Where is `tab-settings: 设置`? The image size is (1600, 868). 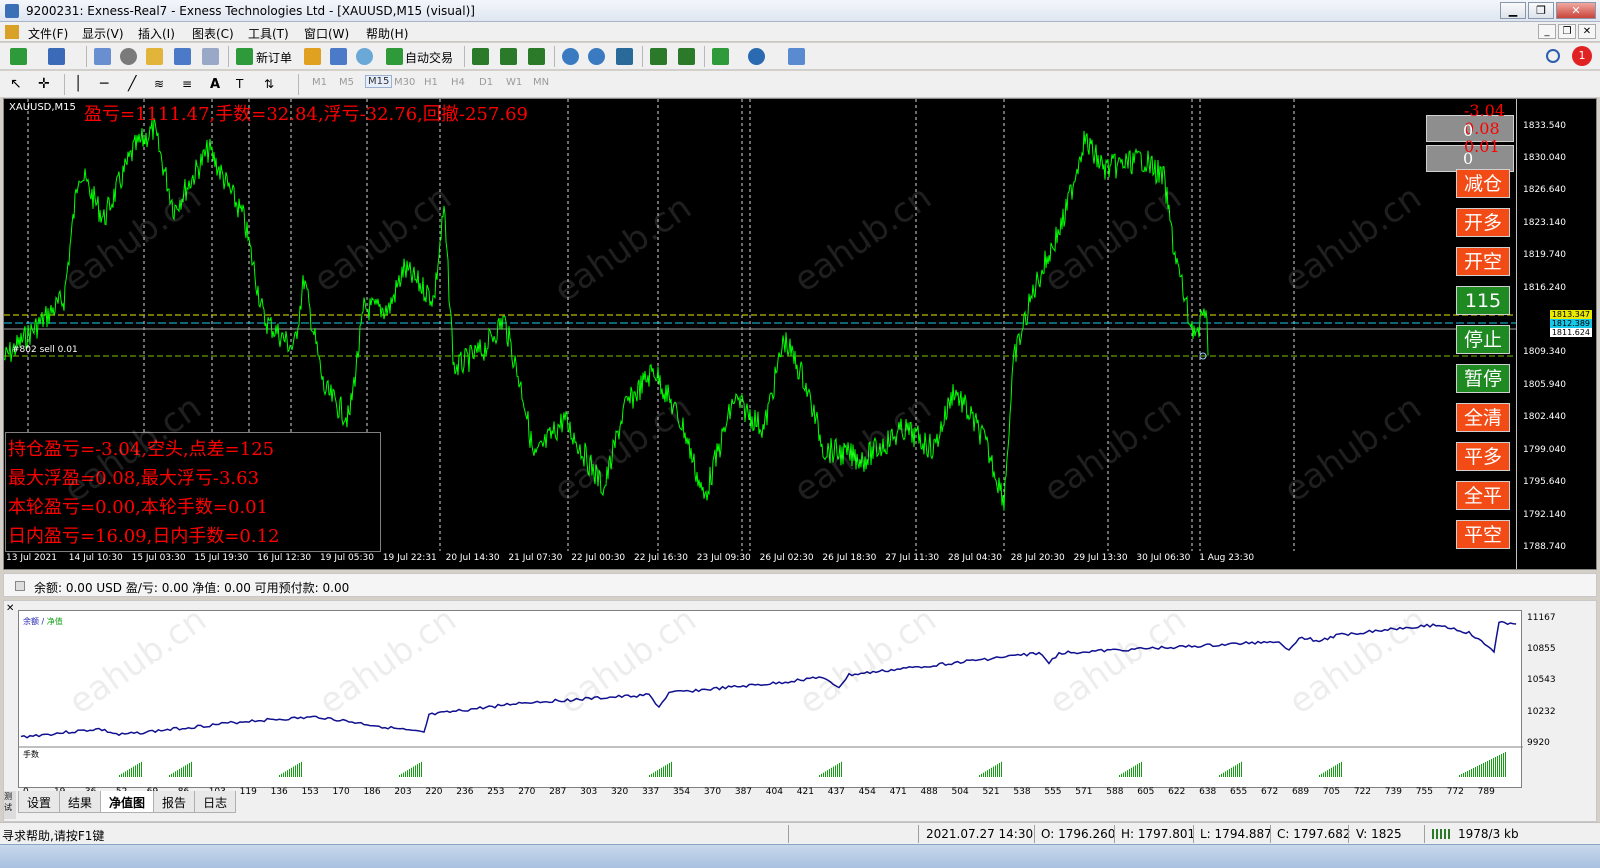
tab-settings: 设置 is located at coordinates (39, 802).